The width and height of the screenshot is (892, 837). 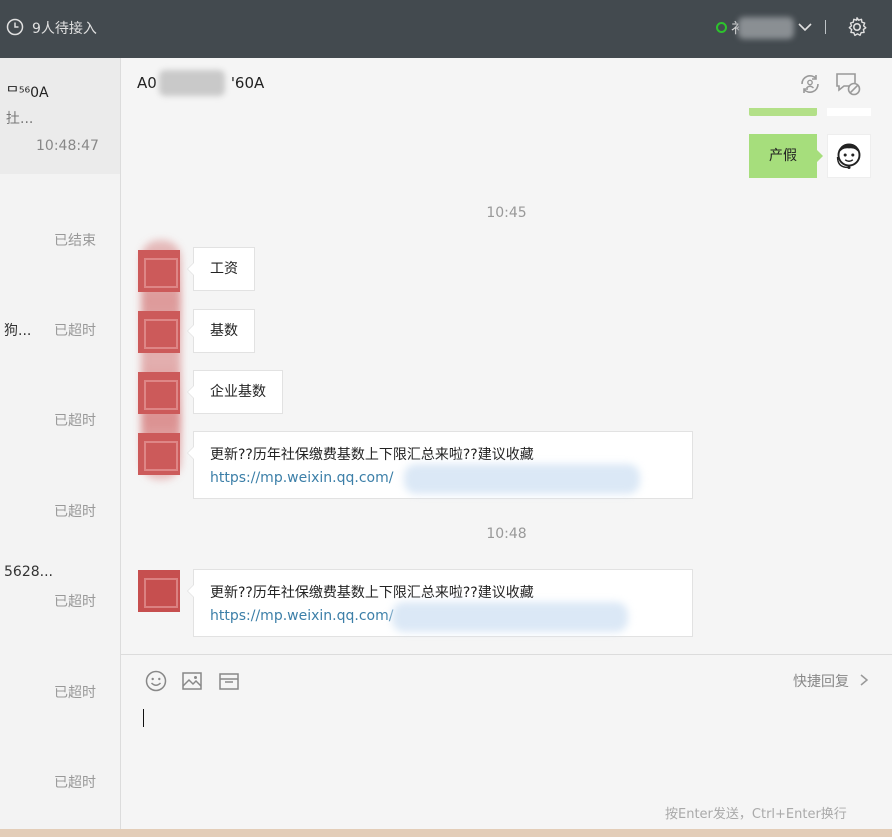 What do you see at coordinates (848, 84) in the screenshot?
I see `end-session-icon` at bounding box center [848, 84].